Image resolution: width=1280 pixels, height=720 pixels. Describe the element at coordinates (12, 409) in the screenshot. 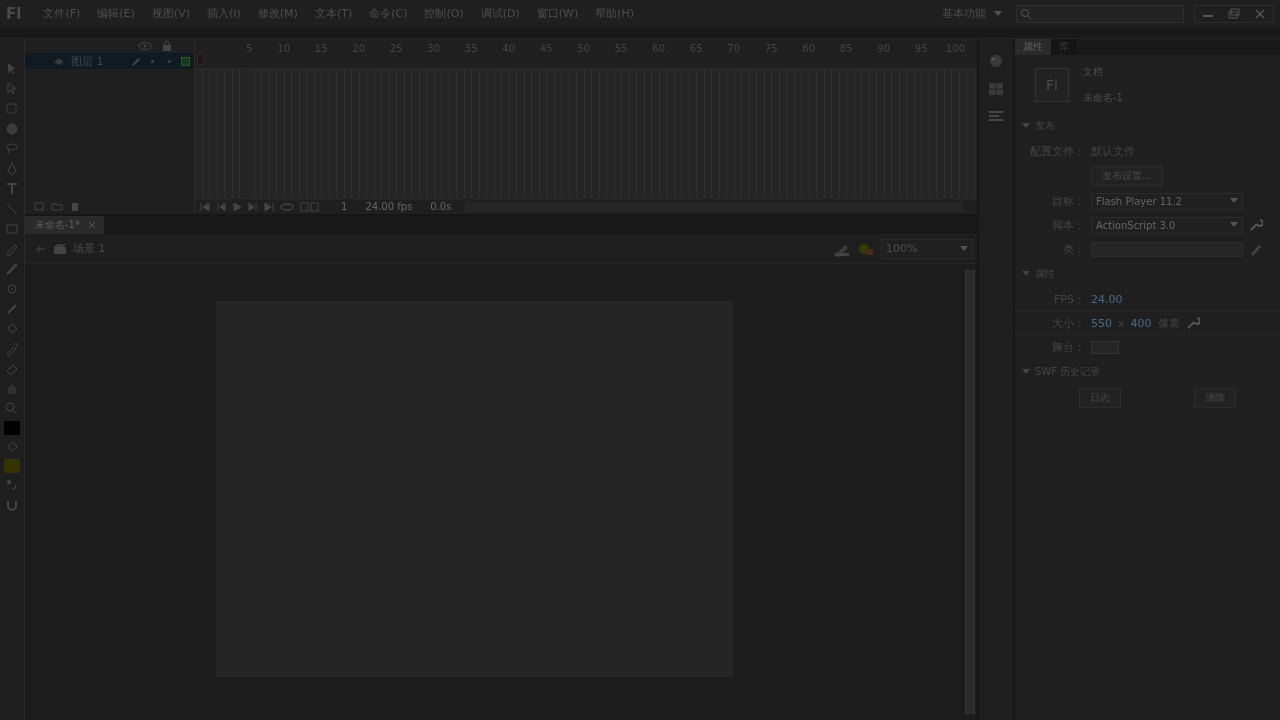

I see `zoom-icon` at that location.